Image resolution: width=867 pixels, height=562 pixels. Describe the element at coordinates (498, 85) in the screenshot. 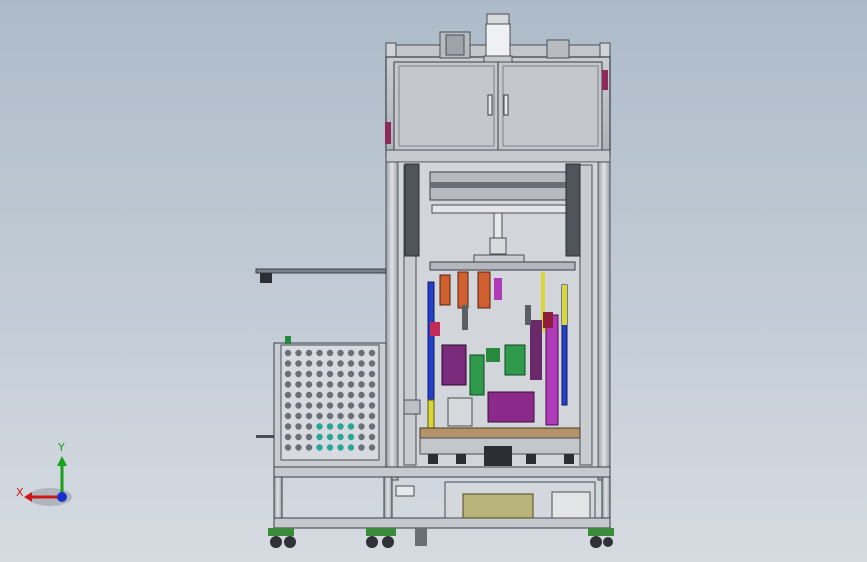

I see `top-cabinet` at that location.